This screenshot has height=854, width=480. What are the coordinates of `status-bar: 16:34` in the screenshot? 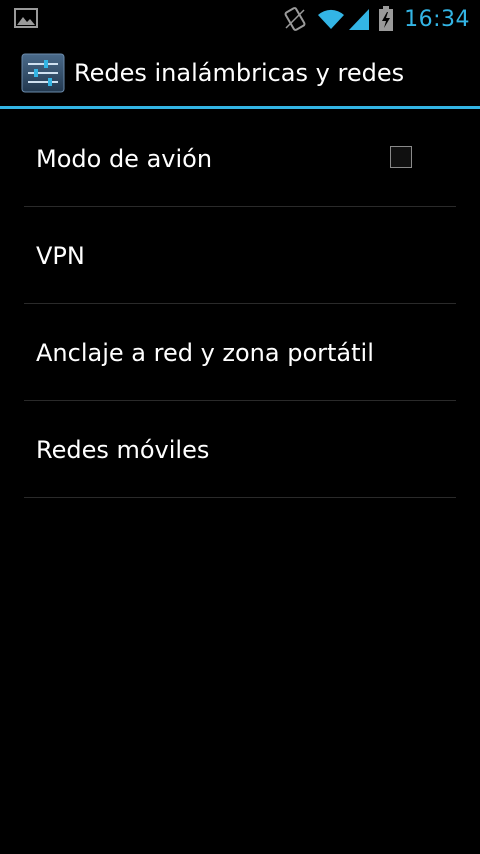 It's located at (240, 19).